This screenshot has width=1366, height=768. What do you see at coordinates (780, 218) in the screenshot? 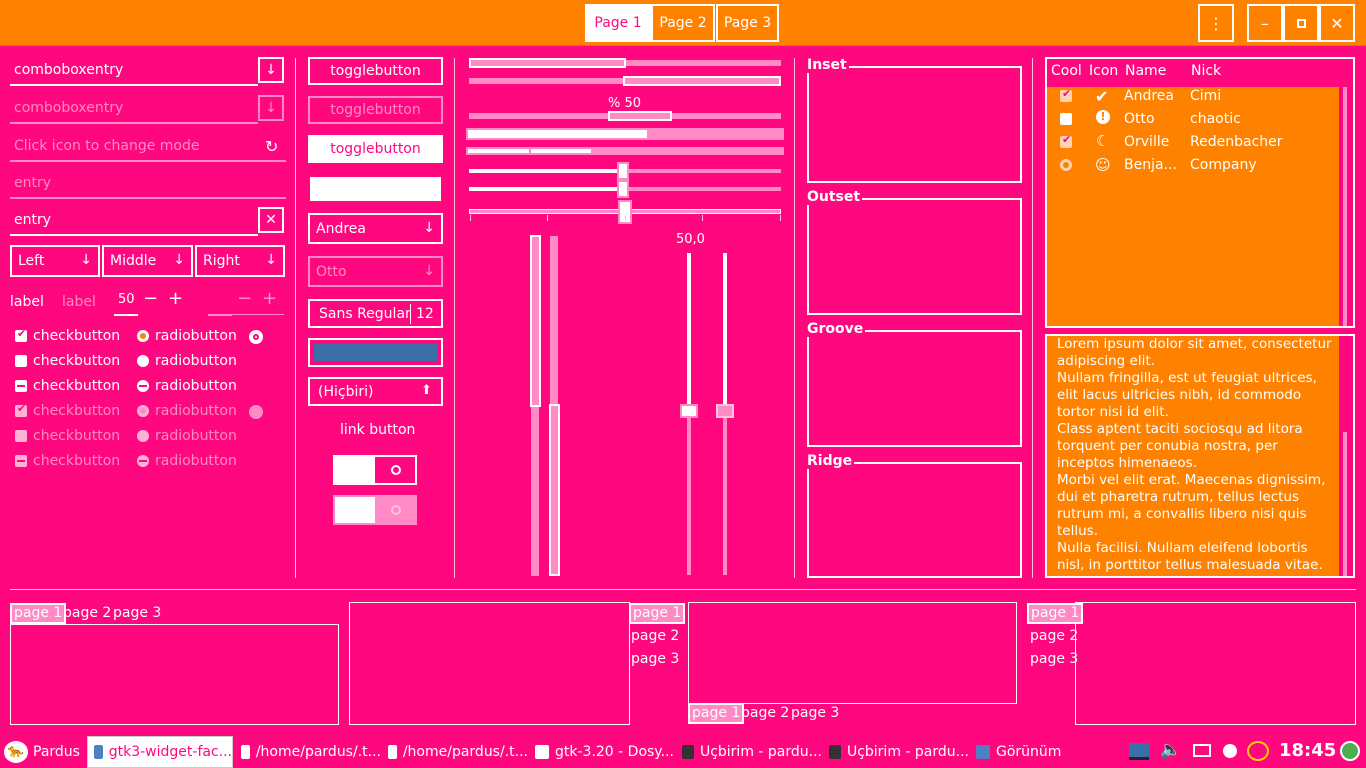
I see `scale-mark` at bounding box center [780, 218].